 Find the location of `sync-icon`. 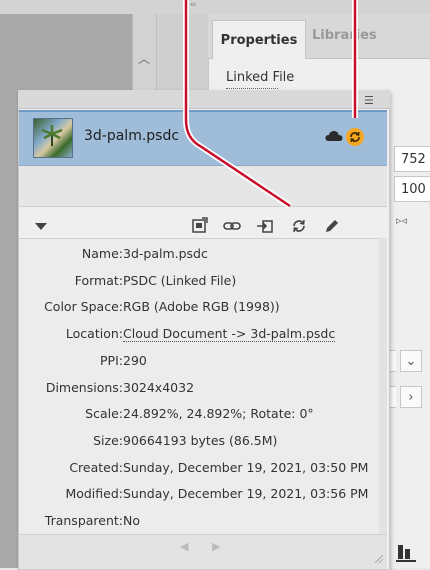

sync-icon is located at coordinates (355, 137).